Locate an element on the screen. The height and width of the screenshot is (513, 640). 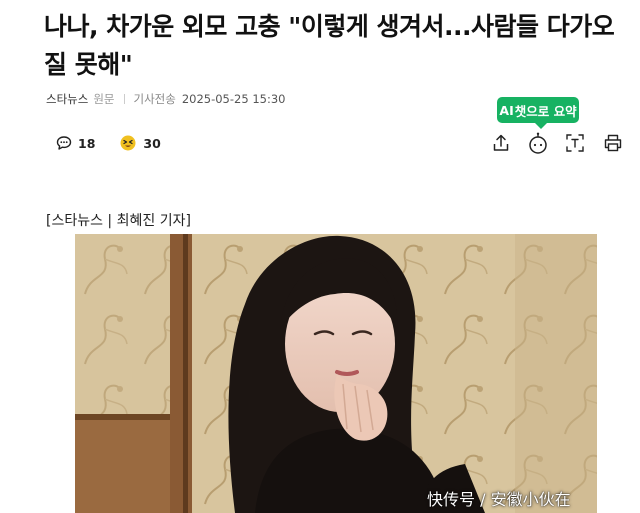
print-icon is located at coordinates (613, 143).